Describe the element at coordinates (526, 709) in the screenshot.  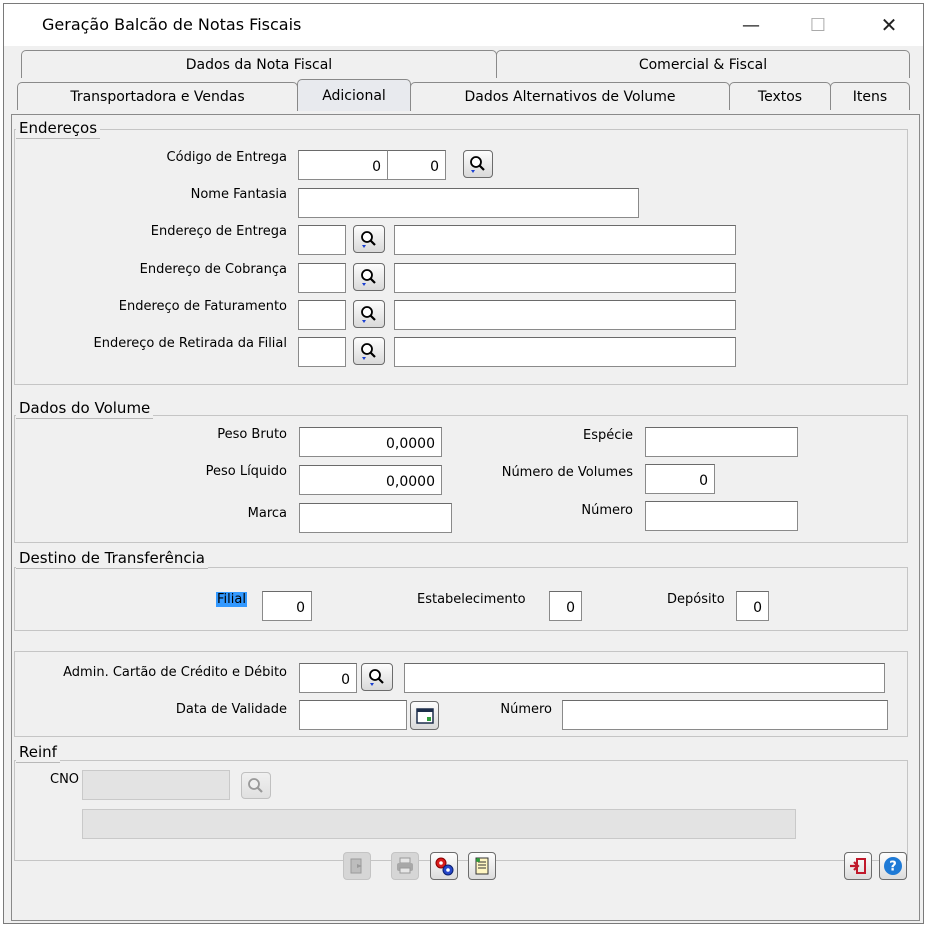
I see `label-numero-cartao: Número` at that location.